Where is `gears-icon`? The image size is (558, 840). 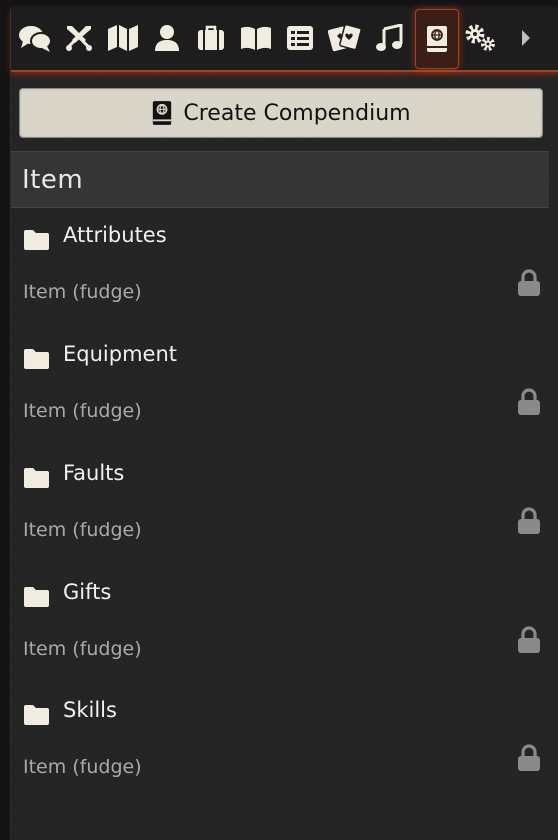
gears-icon is located at coordinates (480, 37).